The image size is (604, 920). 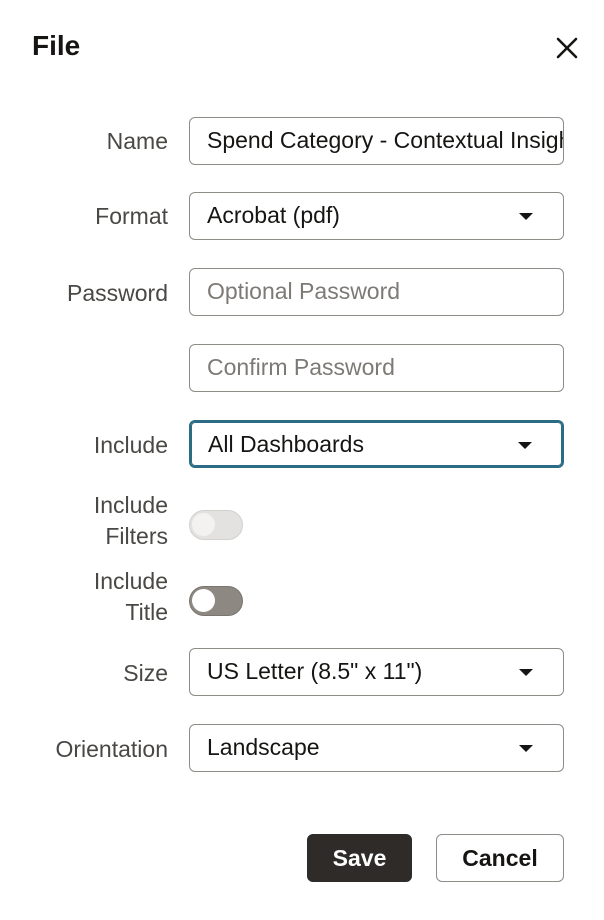 I want to click on include-select: All Dashboards, so click(x=376, y=444).